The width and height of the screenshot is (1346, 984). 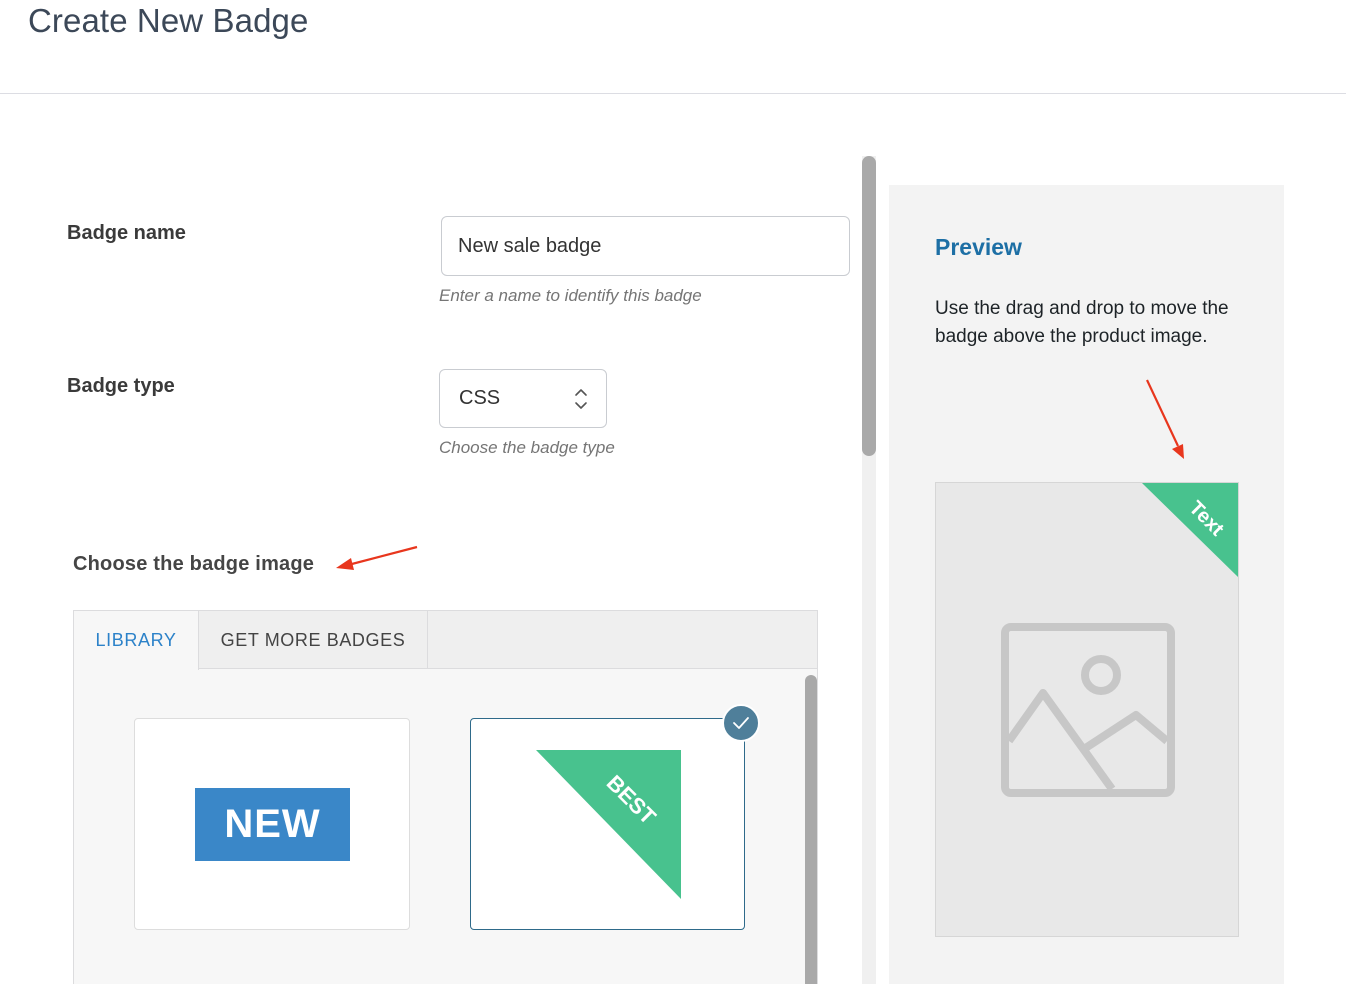 I want to click on select-arrows-icon, so click(x=581, y=399).